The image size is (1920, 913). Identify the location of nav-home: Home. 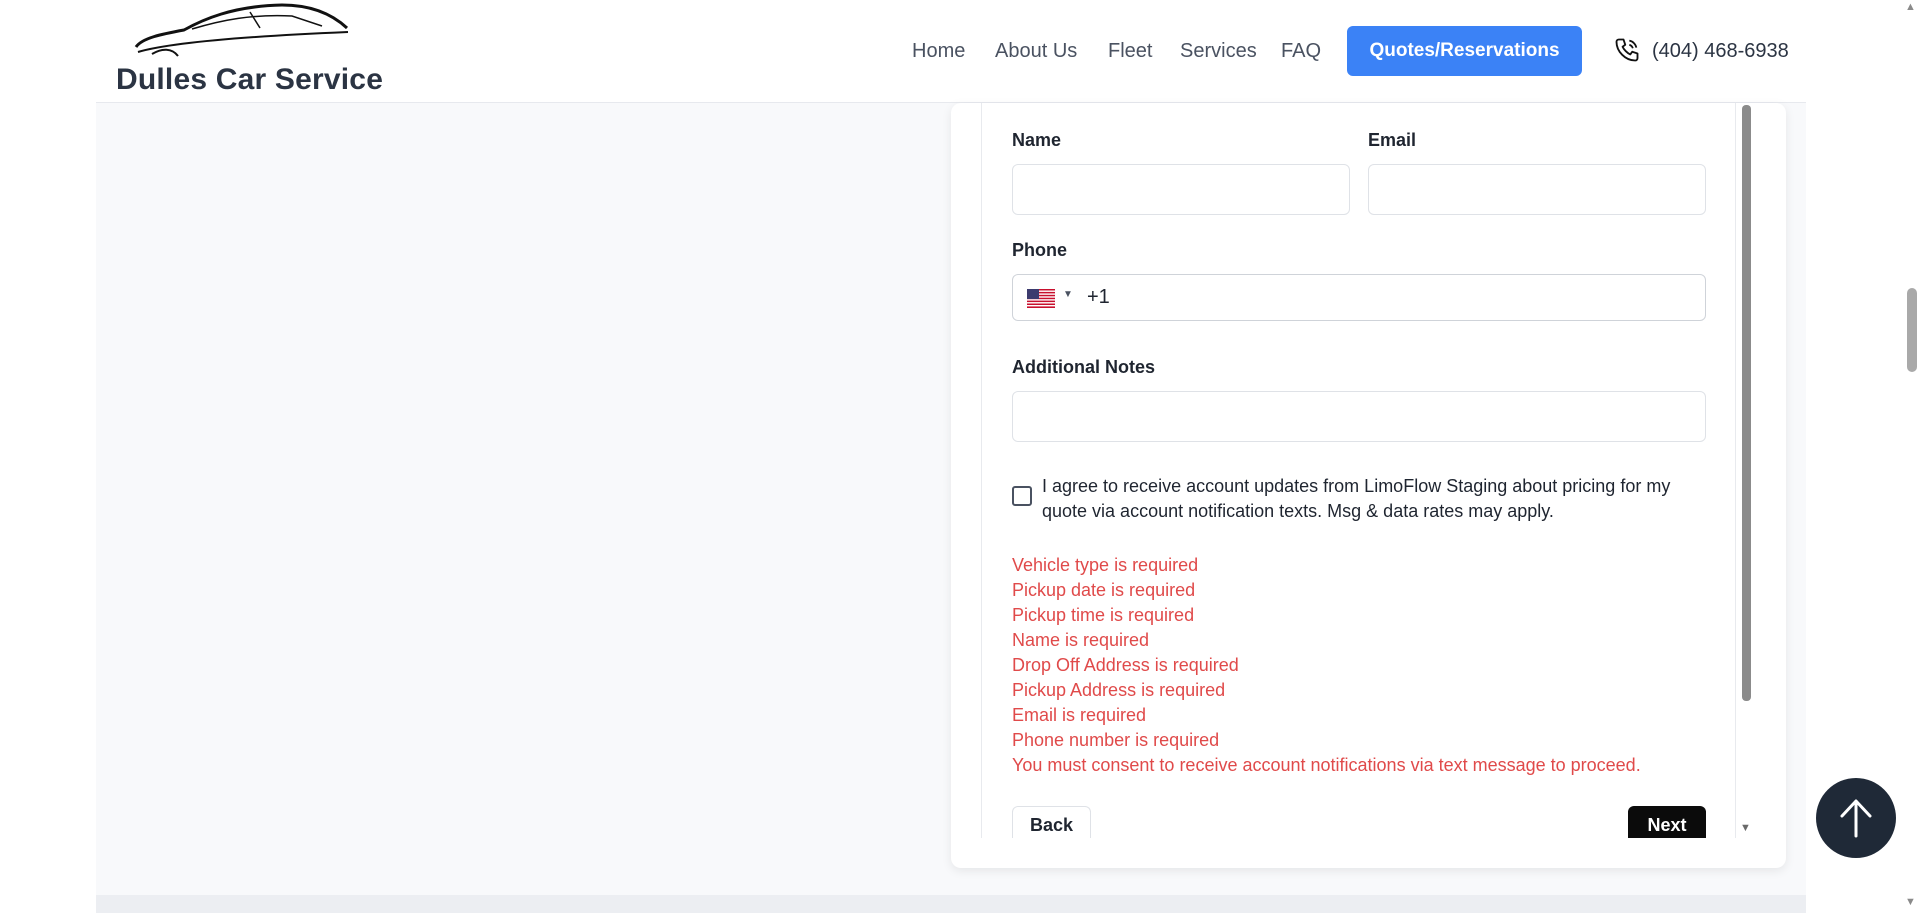
(938, 51).